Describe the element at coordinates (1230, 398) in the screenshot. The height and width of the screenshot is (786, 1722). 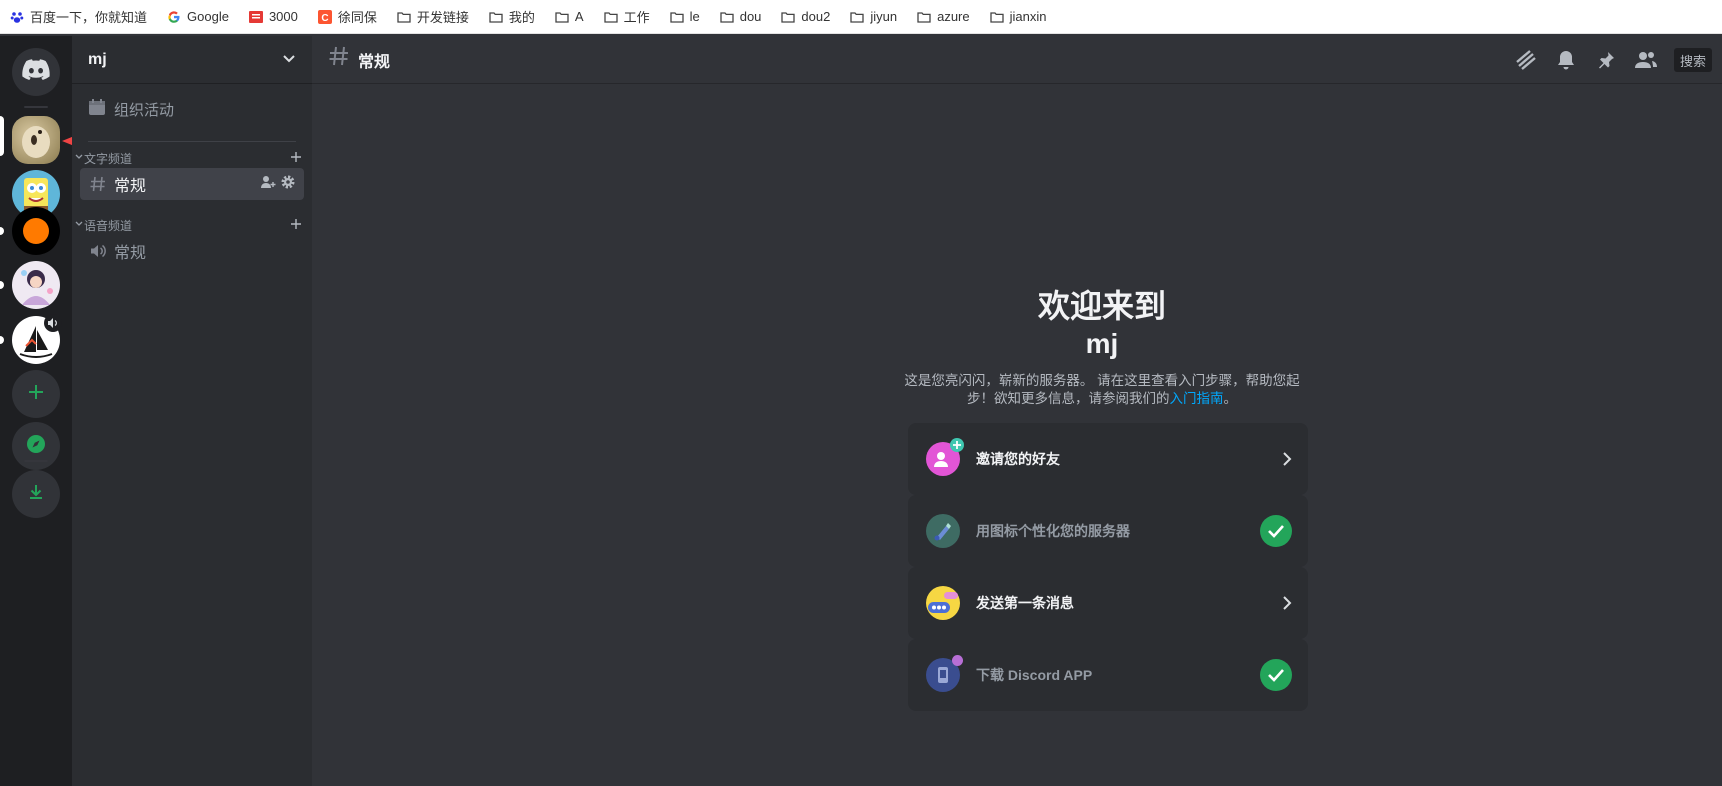
I see `welcome-description-end: 。` at that location.